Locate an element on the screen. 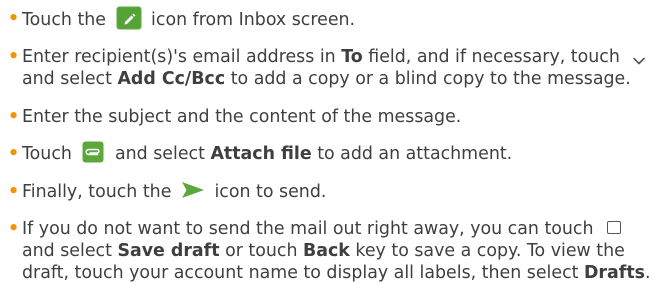  step-text: Enter recipient(s)'s email address in is located at coordinates (179, 57).